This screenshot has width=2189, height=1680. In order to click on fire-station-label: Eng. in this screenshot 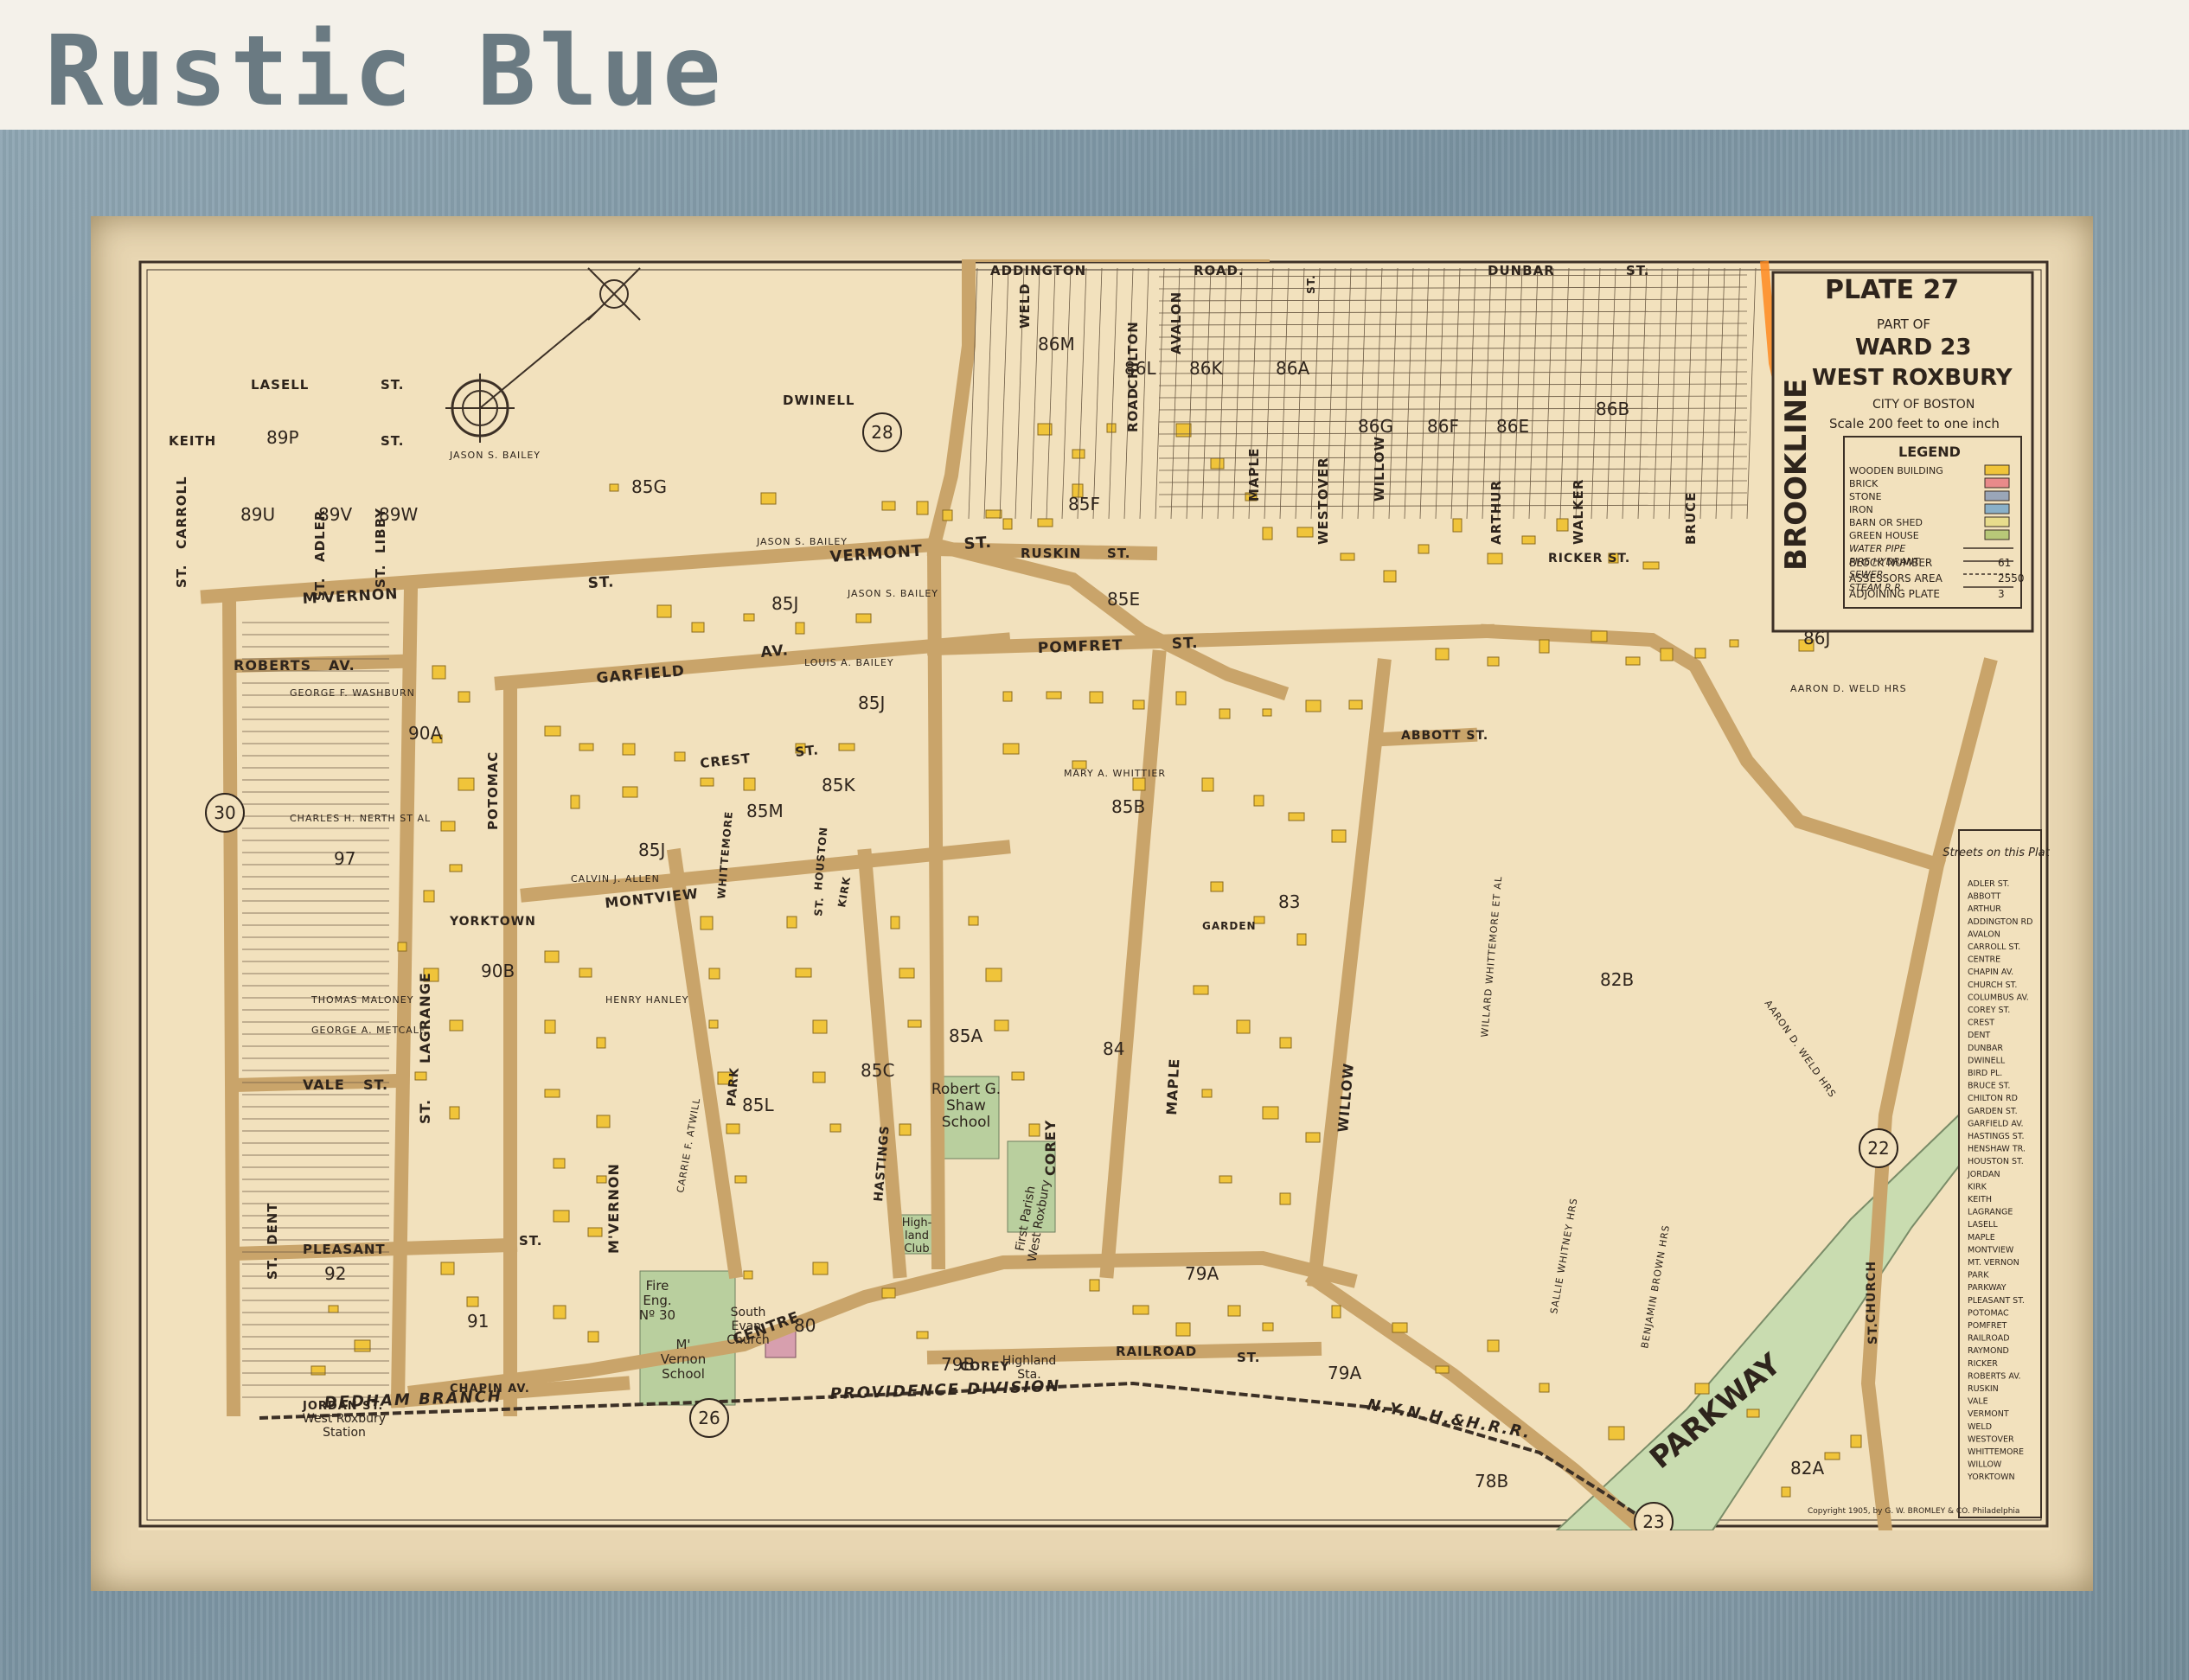, I will do `click(657, 1300)`.